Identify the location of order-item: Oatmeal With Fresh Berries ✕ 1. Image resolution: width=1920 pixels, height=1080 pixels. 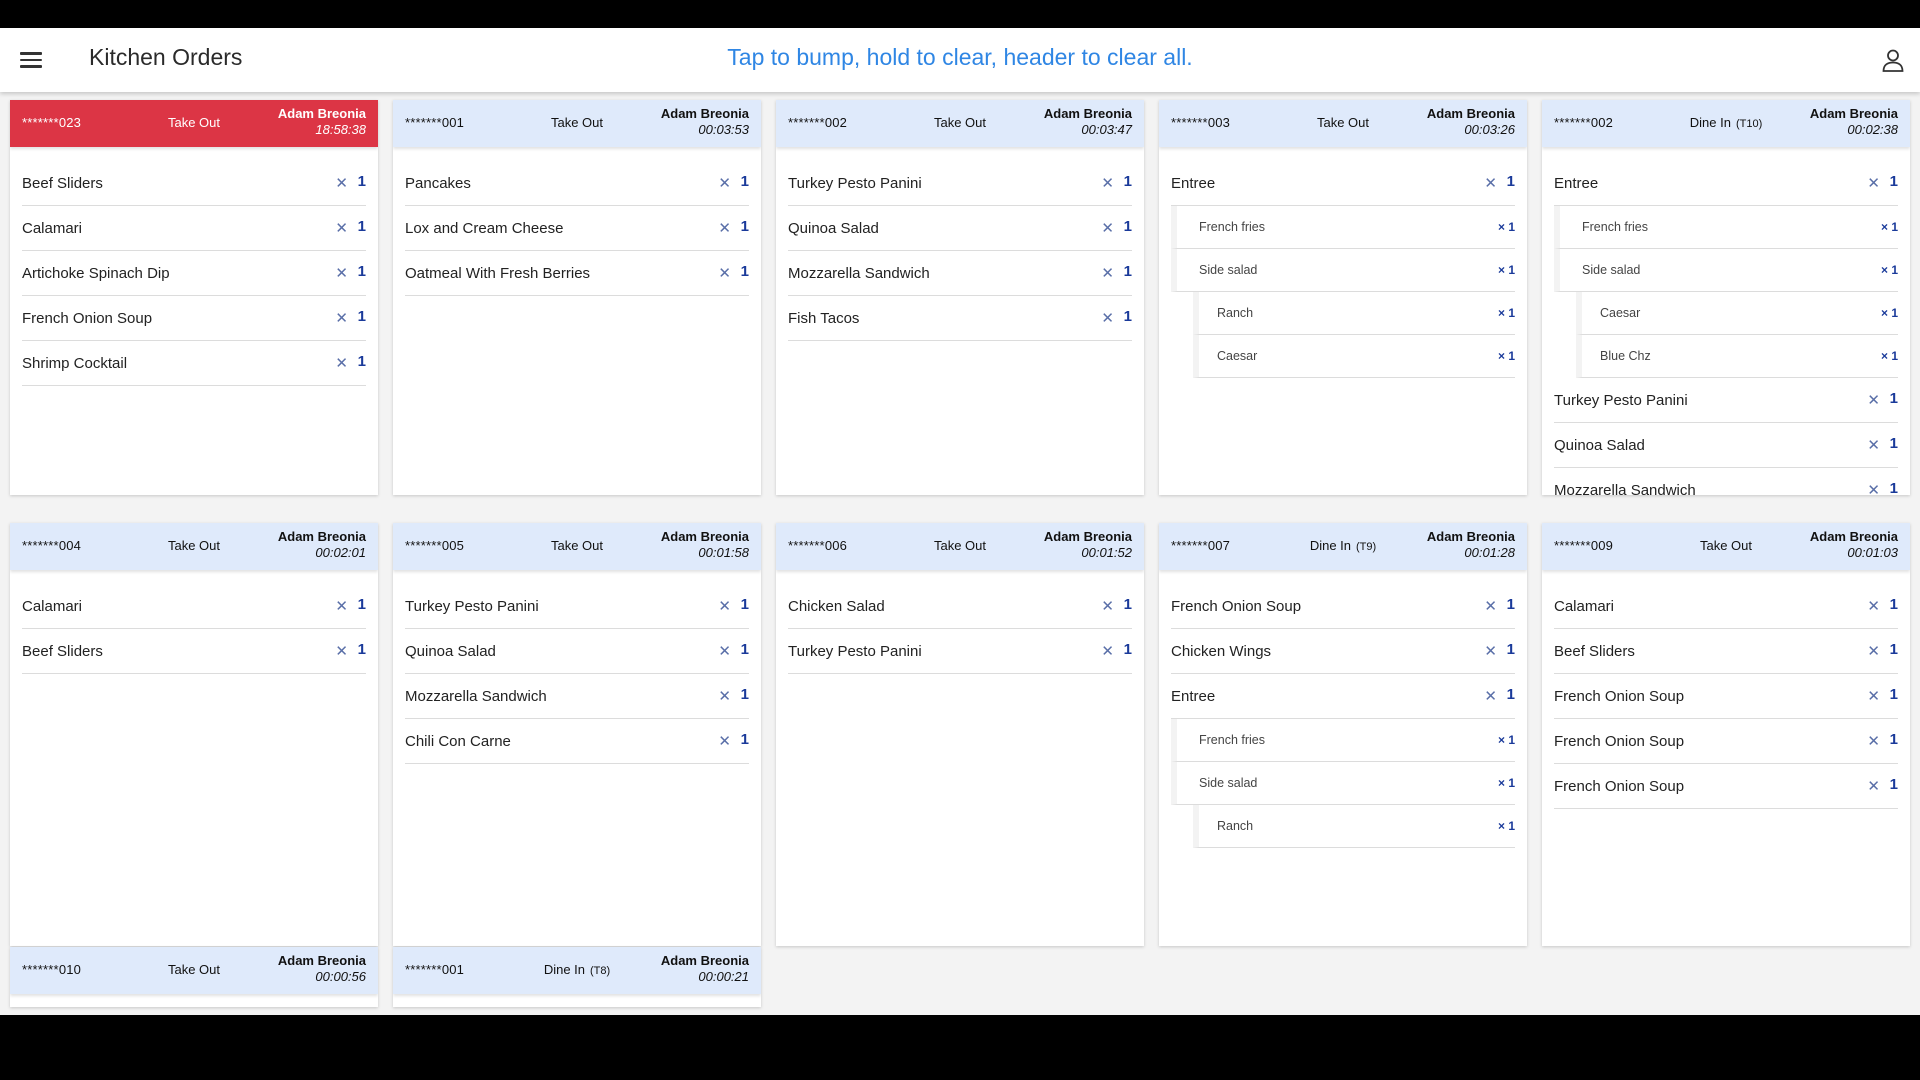
(577, 273).